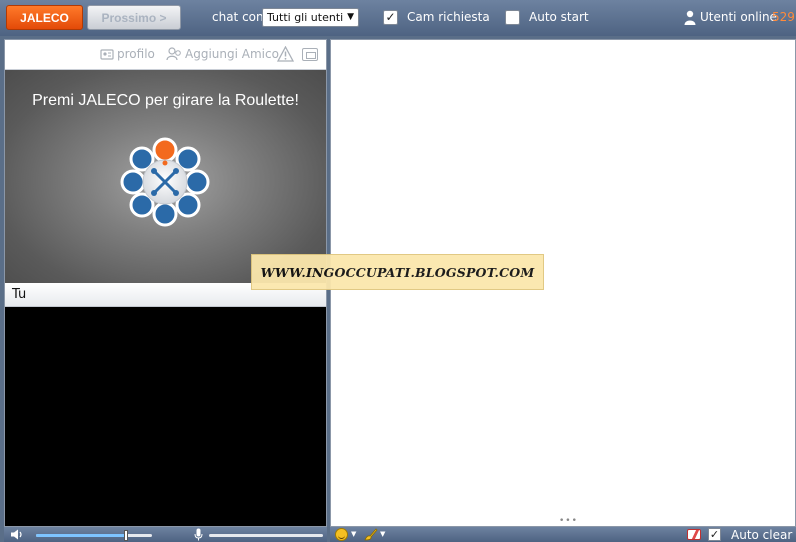  What do you see at coordinates (371, 534) in the screenshot?
I see `paint-brush-icon` at bounding box center [371, 534].